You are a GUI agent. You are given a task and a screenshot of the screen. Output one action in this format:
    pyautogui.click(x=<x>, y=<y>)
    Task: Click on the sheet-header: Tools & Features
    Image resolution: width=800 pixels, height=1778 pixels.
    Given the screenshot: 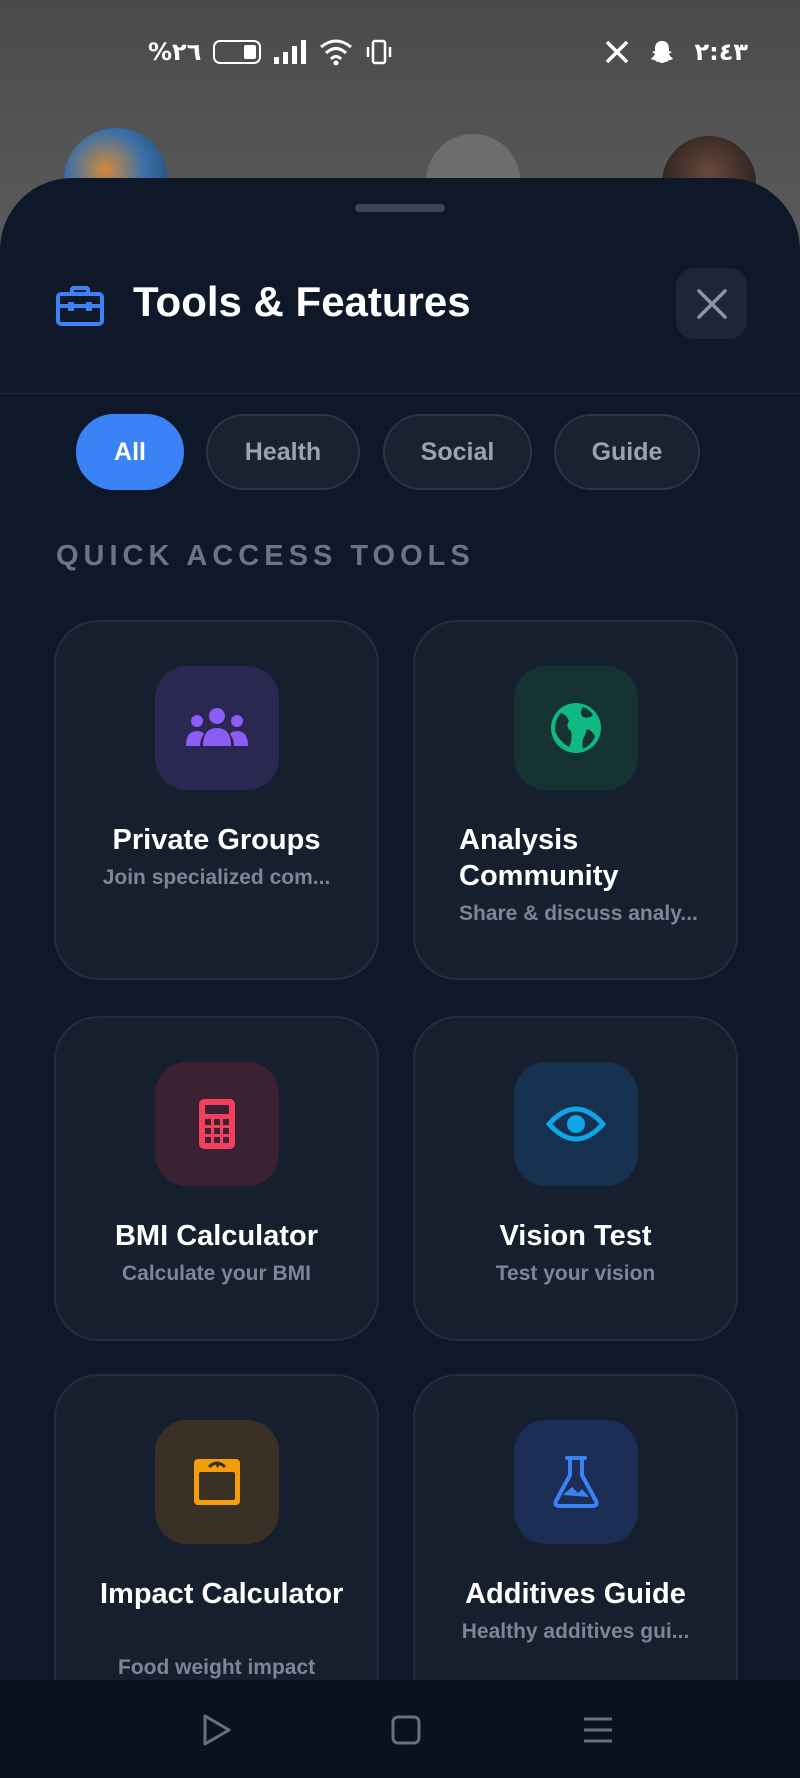 What is the action you would take?
    pyautogui.click(x=400, y=286)
    